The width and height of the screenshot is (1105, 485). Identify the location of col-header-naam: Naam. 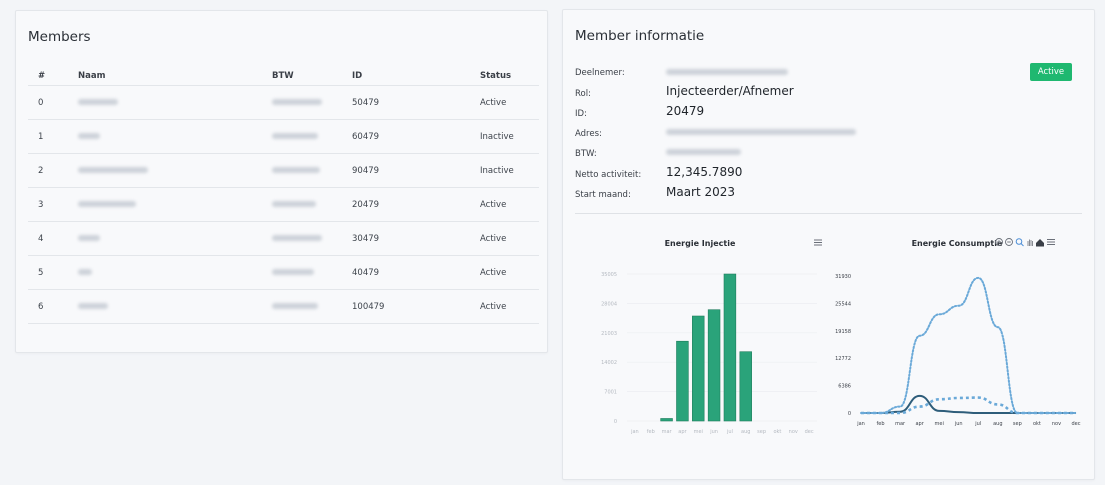
(175, 76).